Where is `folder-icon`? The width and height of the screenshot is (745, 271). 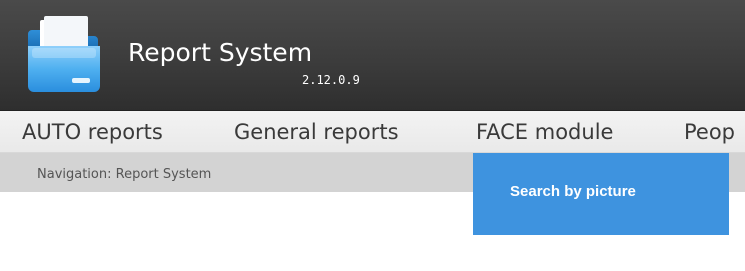 folder-icon is located at coordinates (64, 54).